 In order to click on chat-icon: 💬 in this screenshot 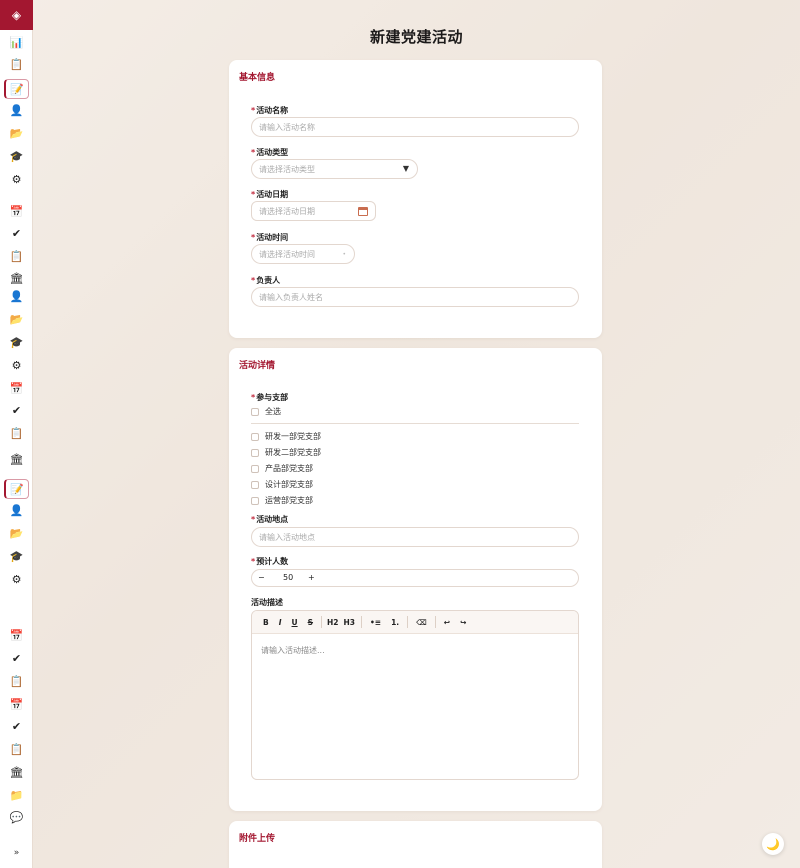, I will do `click(16, 817)`.